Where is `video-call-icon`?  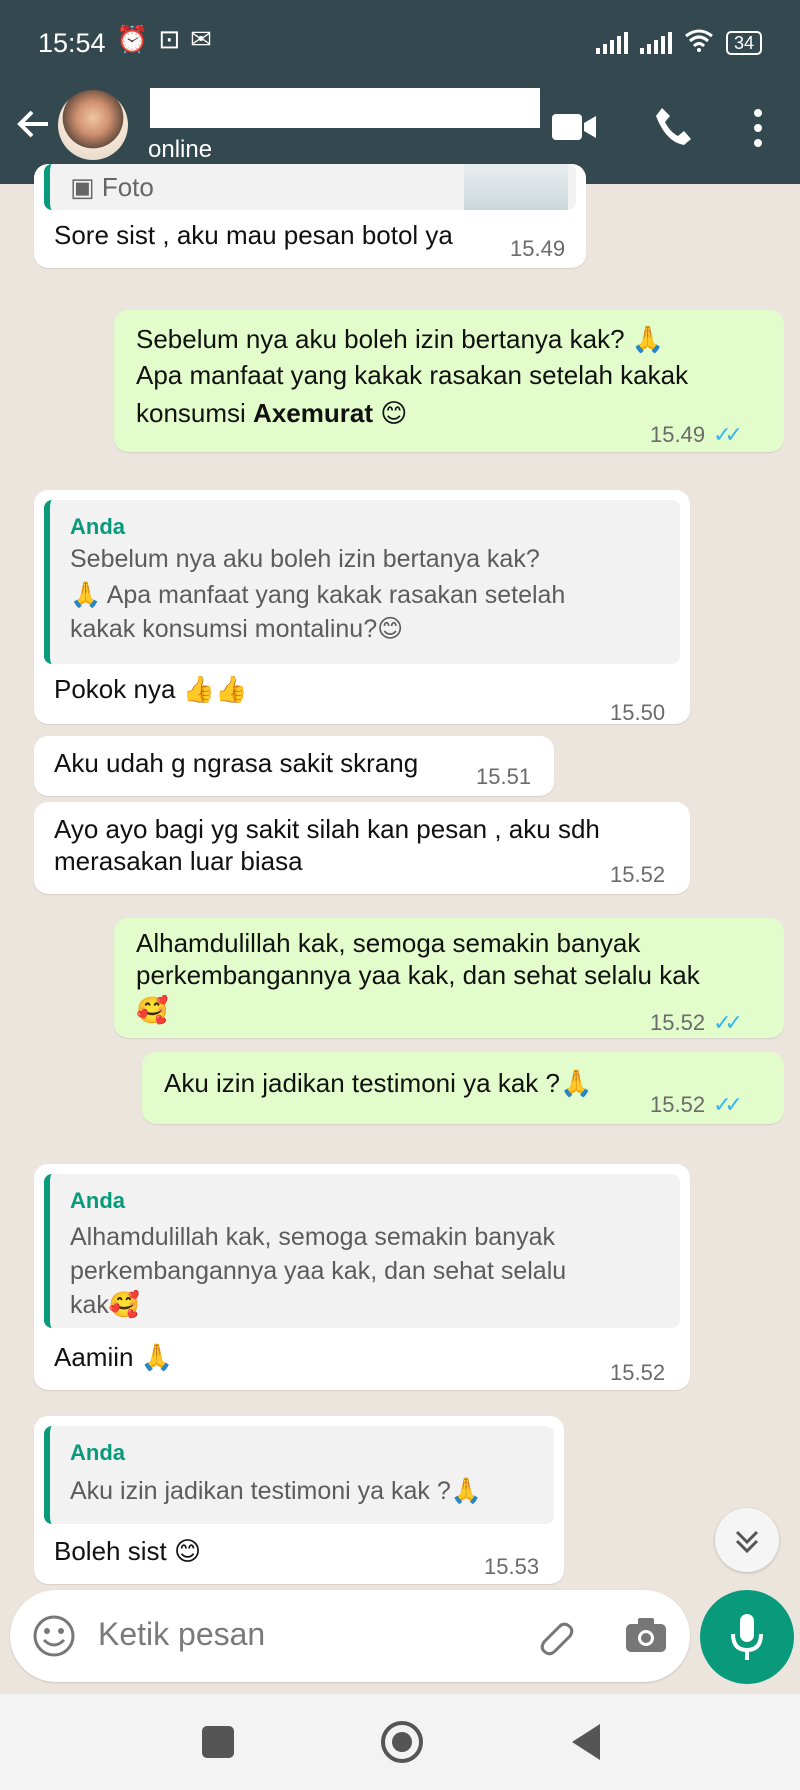 video-call-icon is located at coordinates (574, 129).